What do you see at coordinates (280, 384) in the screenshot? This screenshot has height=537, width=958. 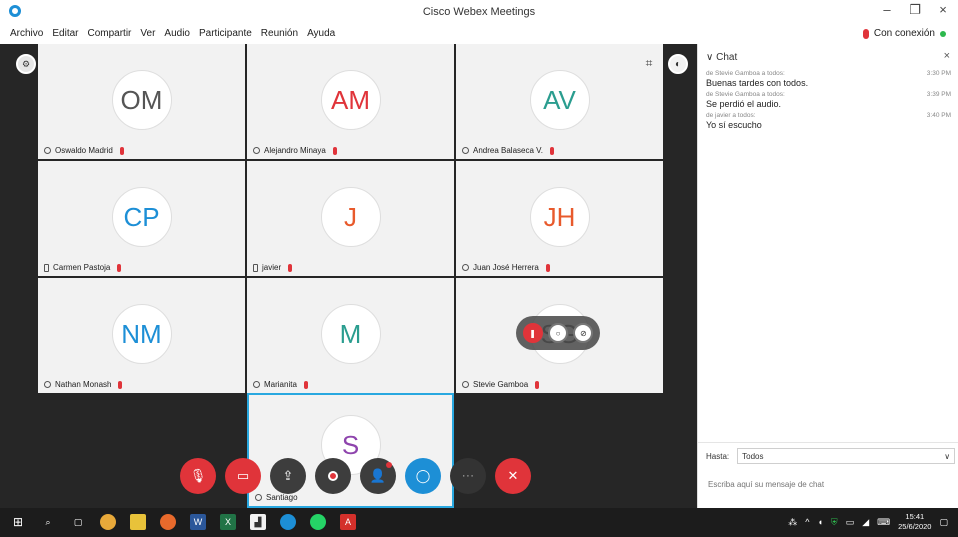 I see `participant-name: Marianita` at bounding box center [280, 384].